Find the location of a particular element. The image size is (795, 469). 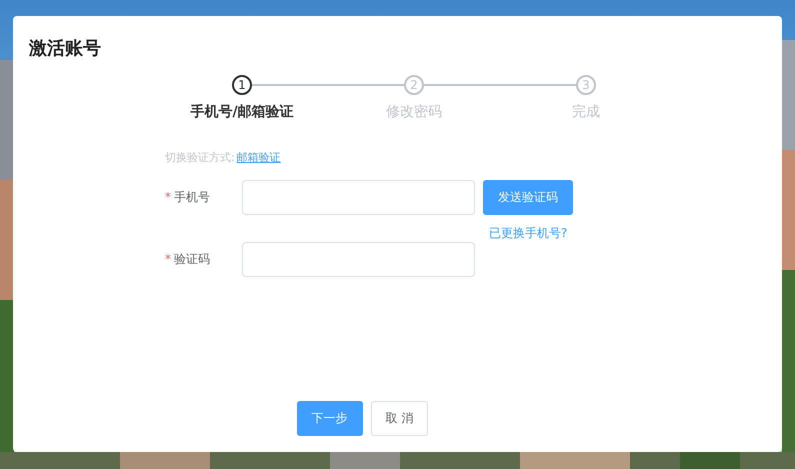

step-number: 1 is located at coordinates (242, 85).